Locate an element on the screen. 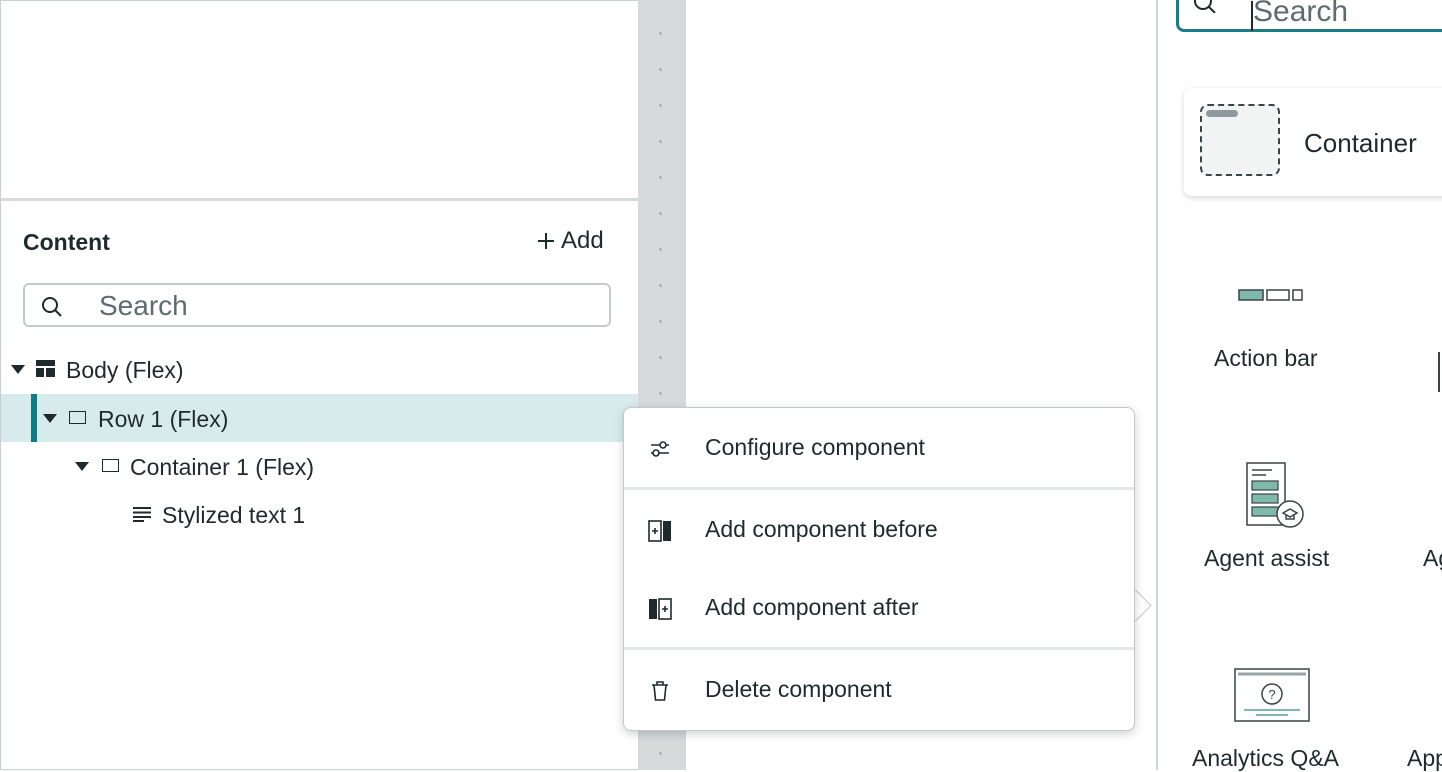 Image resolution: width=1442 pixels, height=772 pixels. component-search-placeholder: Search is located at coordinates (1301, 14).